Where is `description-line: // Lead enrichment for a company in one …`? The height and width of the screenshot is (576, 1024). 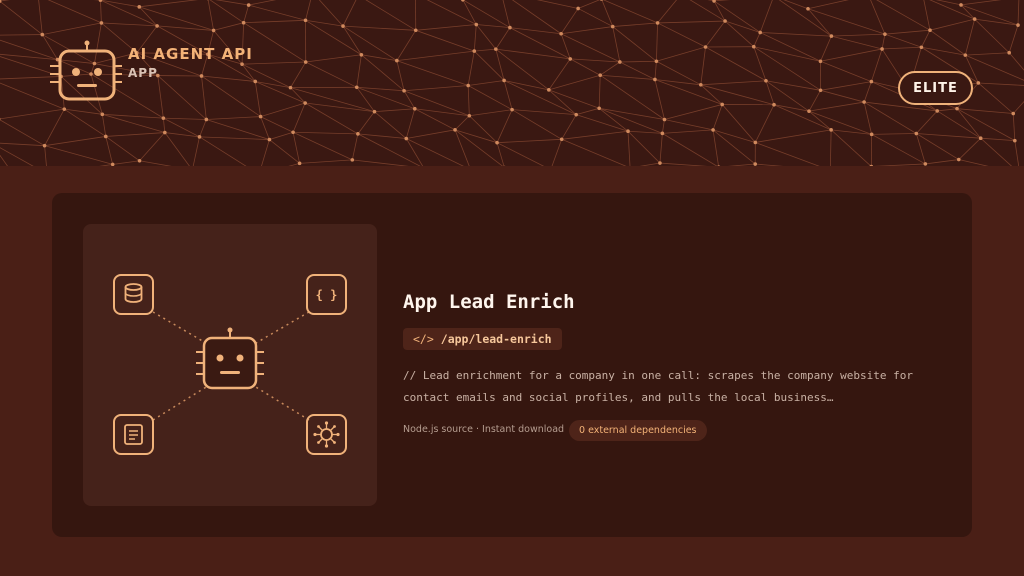
description-line: // Lead enrichment for a company in one … is located at coordinates (658, 375).